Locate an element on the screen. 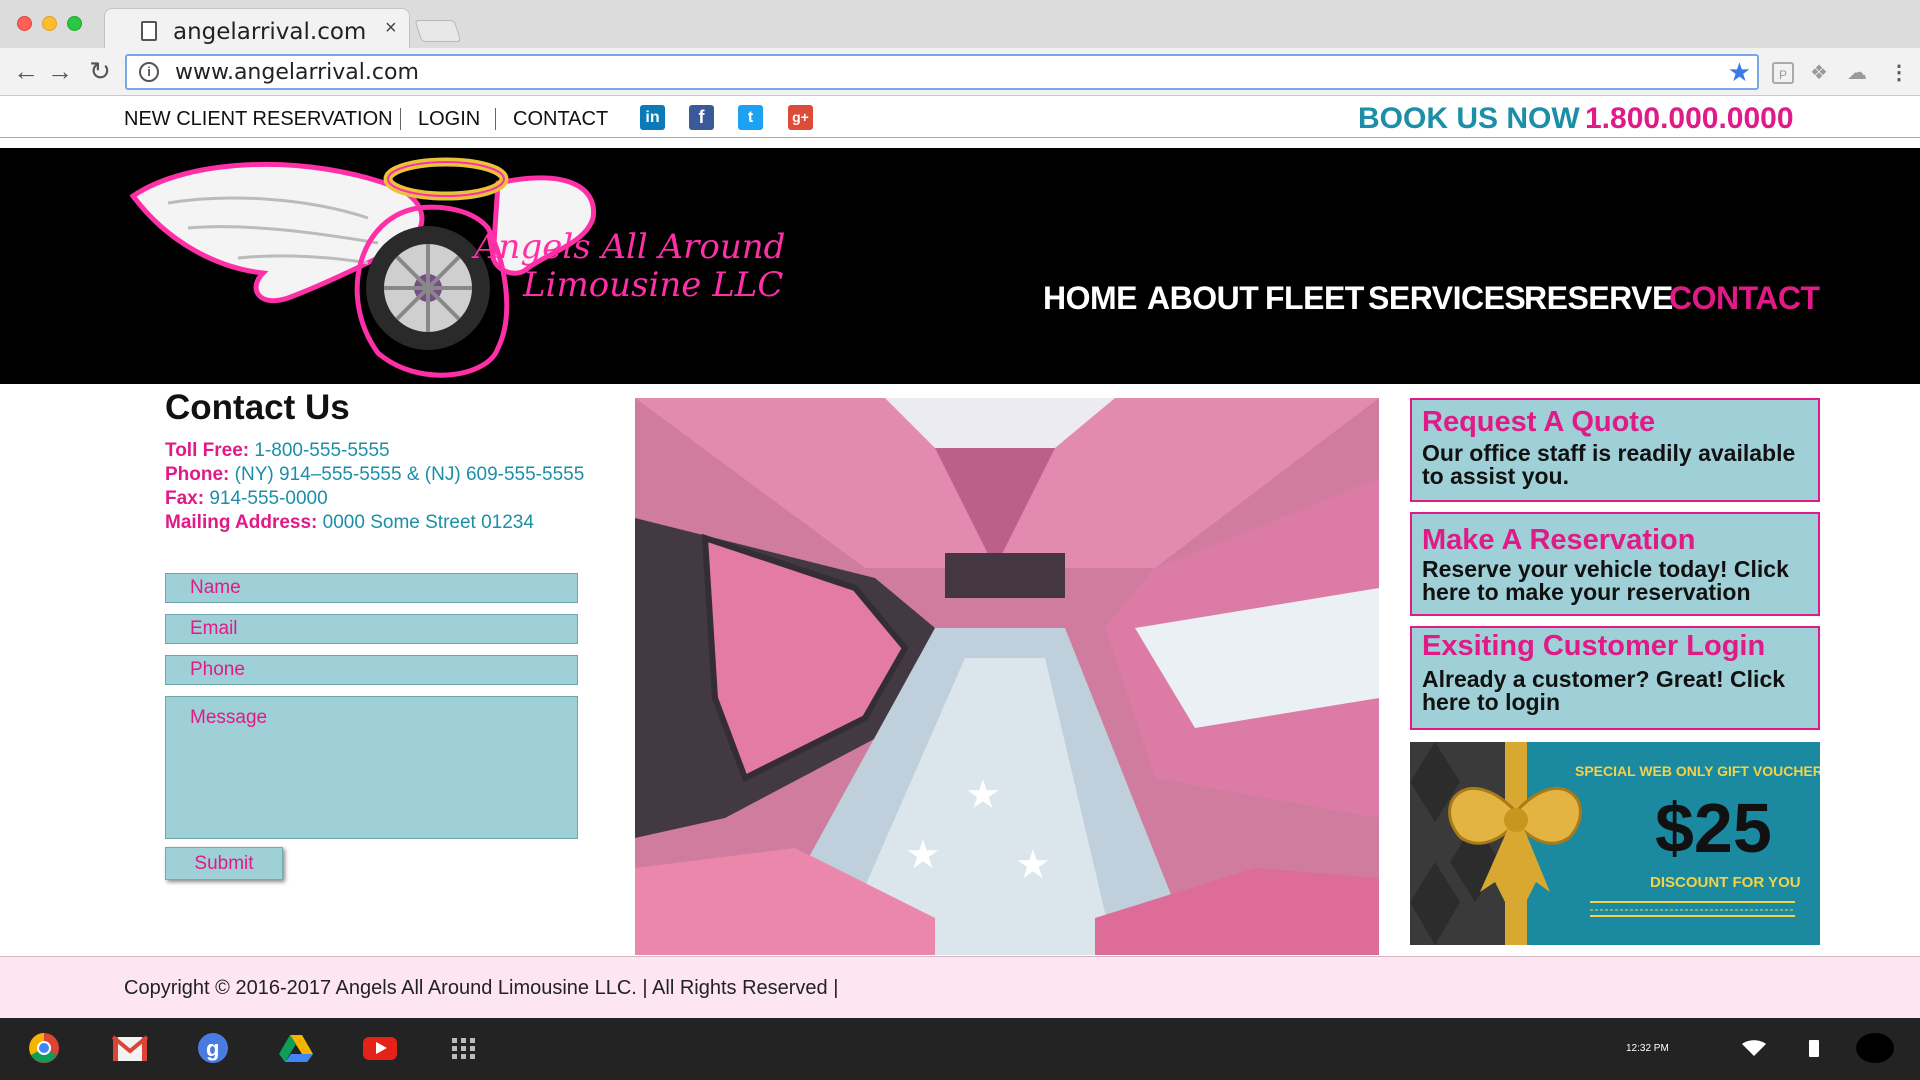 The width and height of the screenshot is (1920, 1080). nav-contact: CONTACT is located at coordinates (1744, 298).